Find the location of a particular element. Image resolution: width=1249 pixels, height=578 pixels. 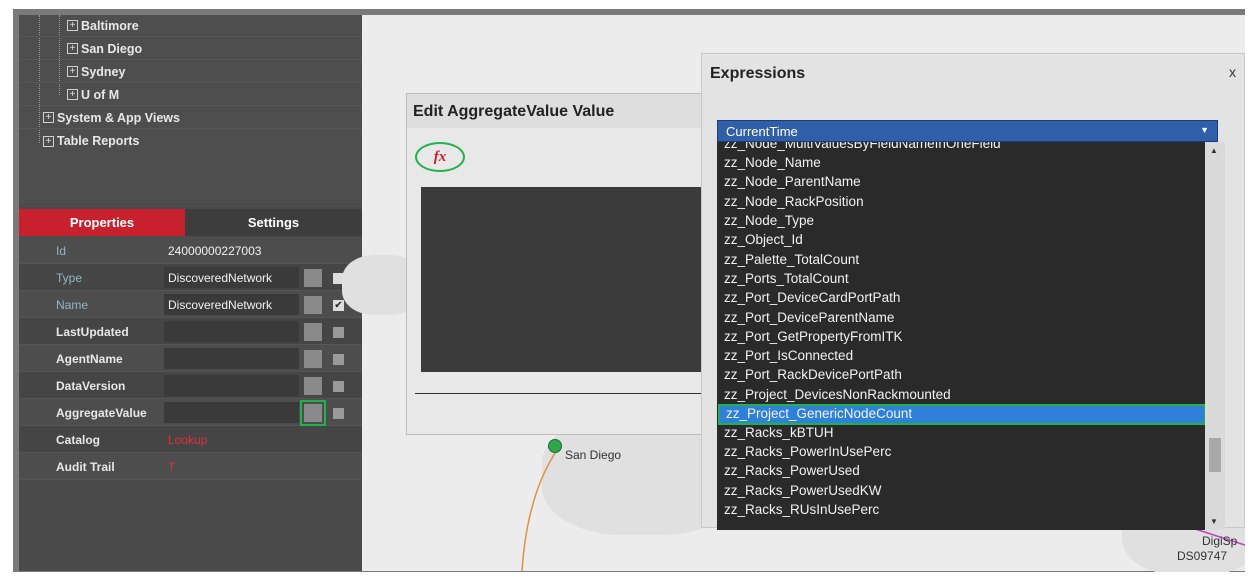

property-row-id: Id 24000000227003 is located at coordinates (190, 250).